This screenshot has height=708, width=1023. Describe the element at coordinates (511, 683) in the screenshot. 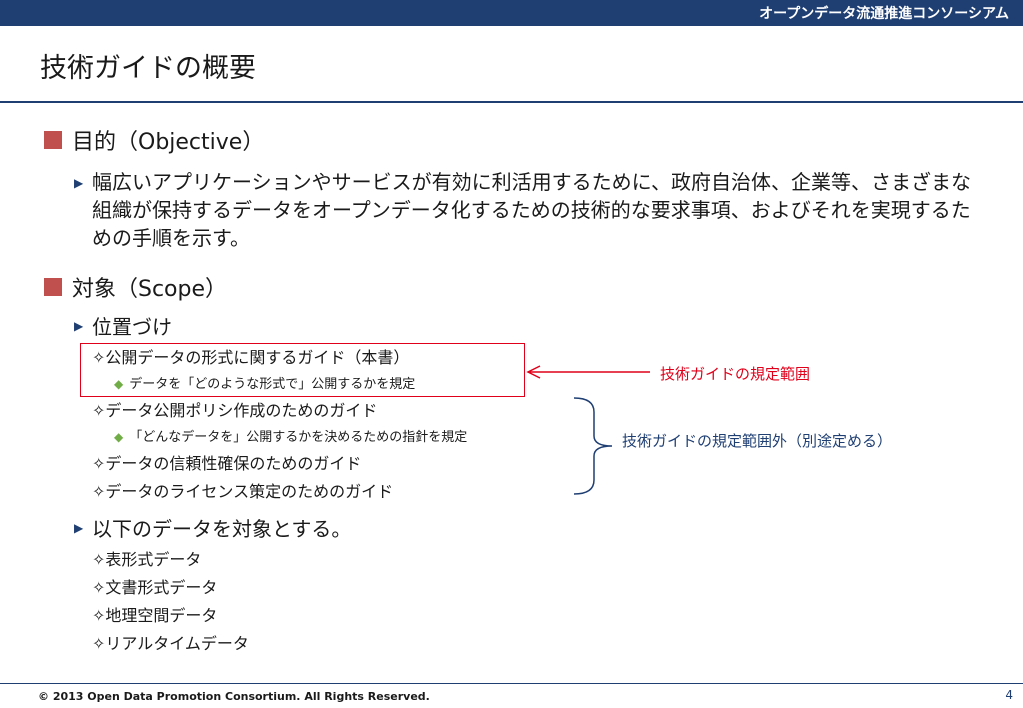

I see `footer-divider` at that location.